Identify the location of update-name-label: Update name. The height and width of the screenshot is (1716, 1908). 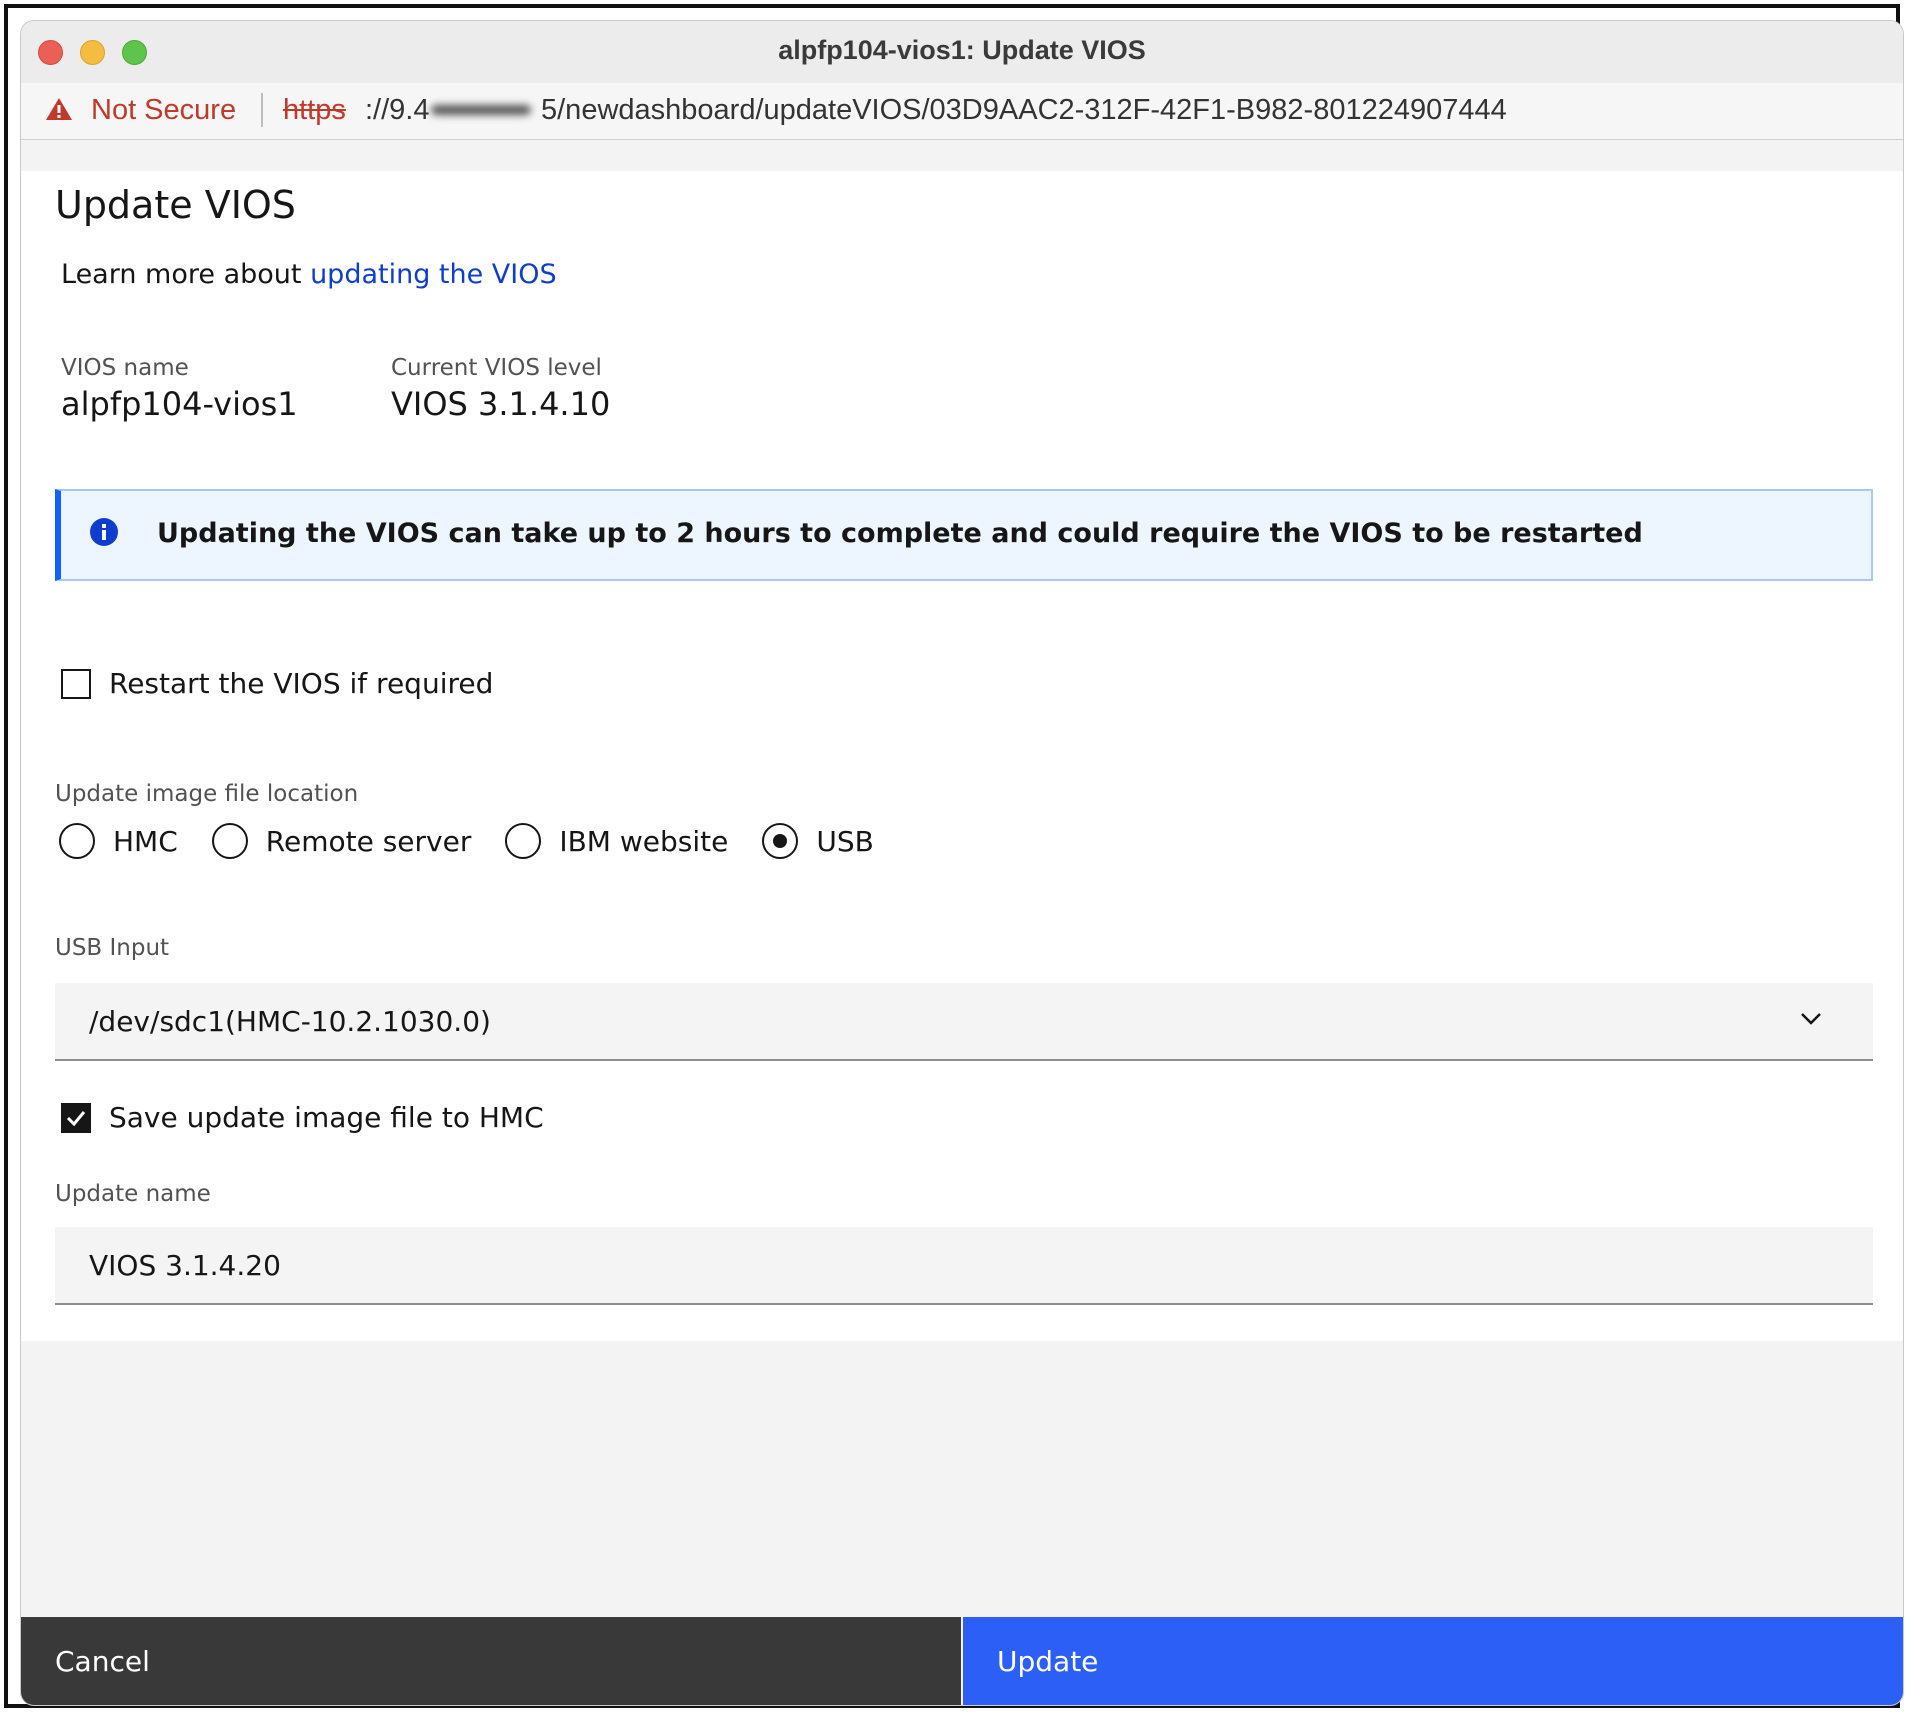
(133, 1194).